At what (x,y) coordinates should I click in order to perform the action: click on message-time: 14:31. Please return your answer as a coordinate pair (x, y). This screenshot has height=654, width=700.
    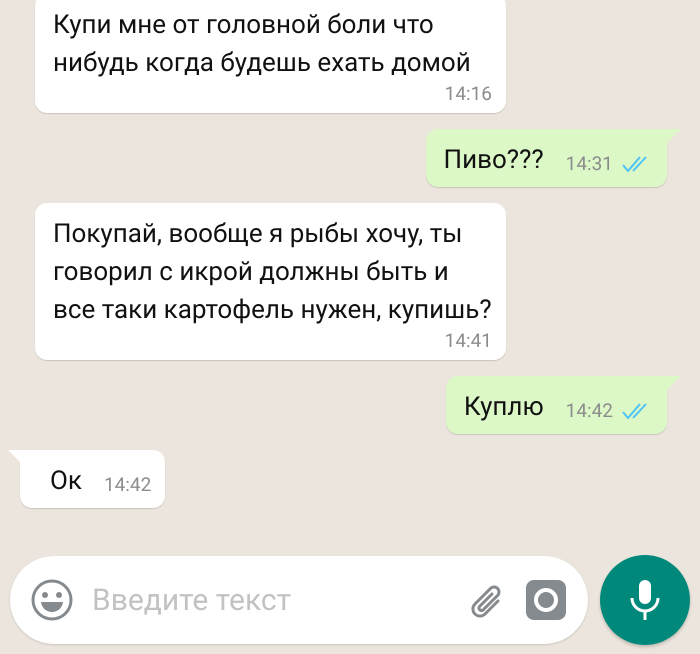
    Looking at the image, I should click on (589, 163).